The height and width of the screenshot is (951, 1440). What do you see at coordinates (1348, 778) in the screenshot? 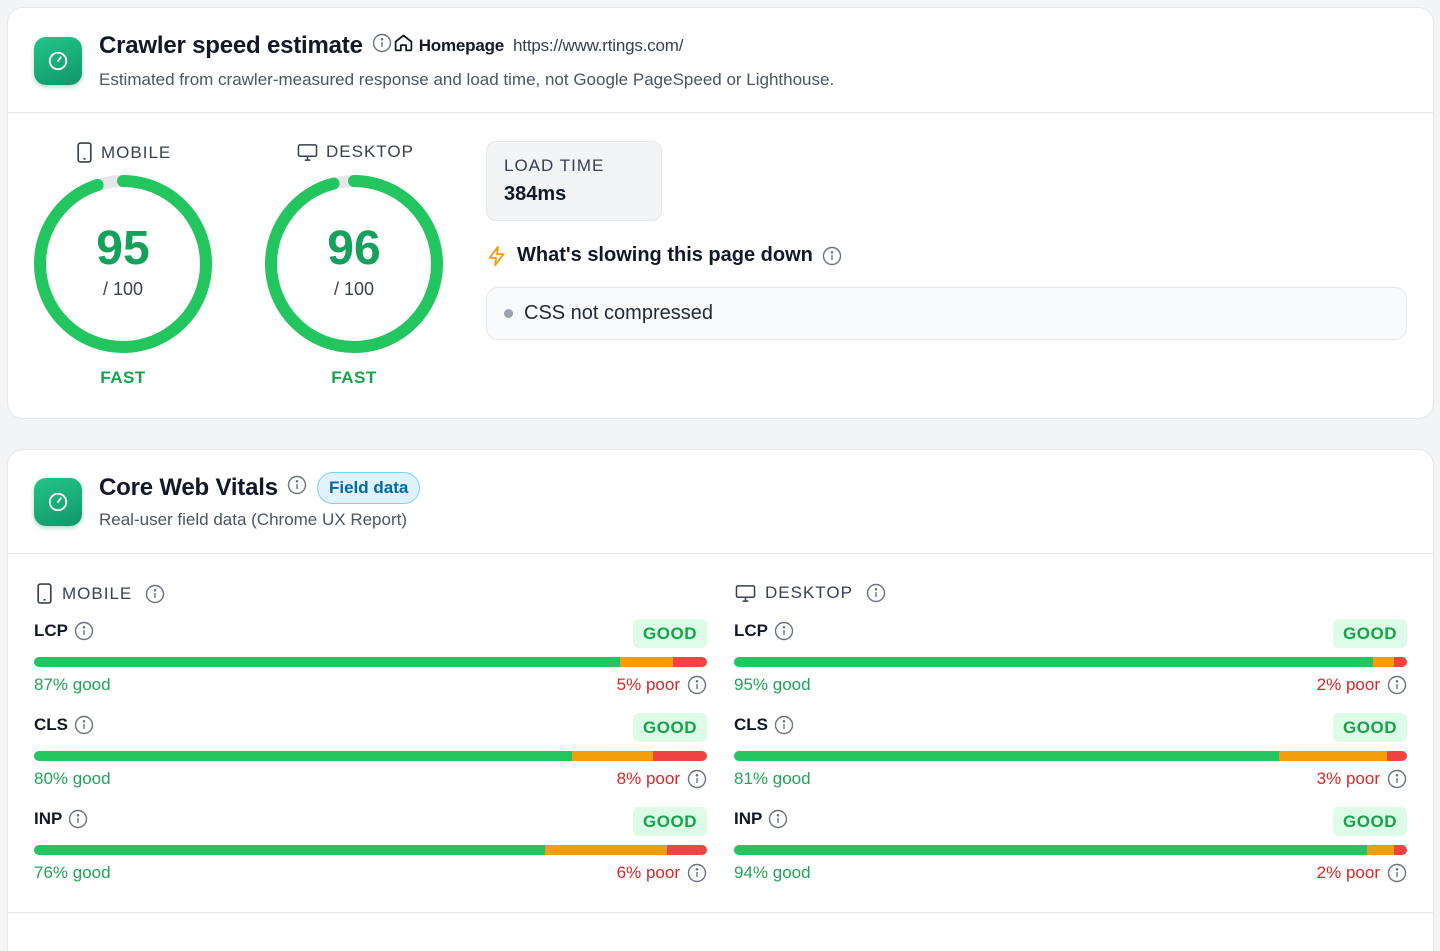
I see `metric-poor-text: 3% poor` at bounding box center [1348, 778].